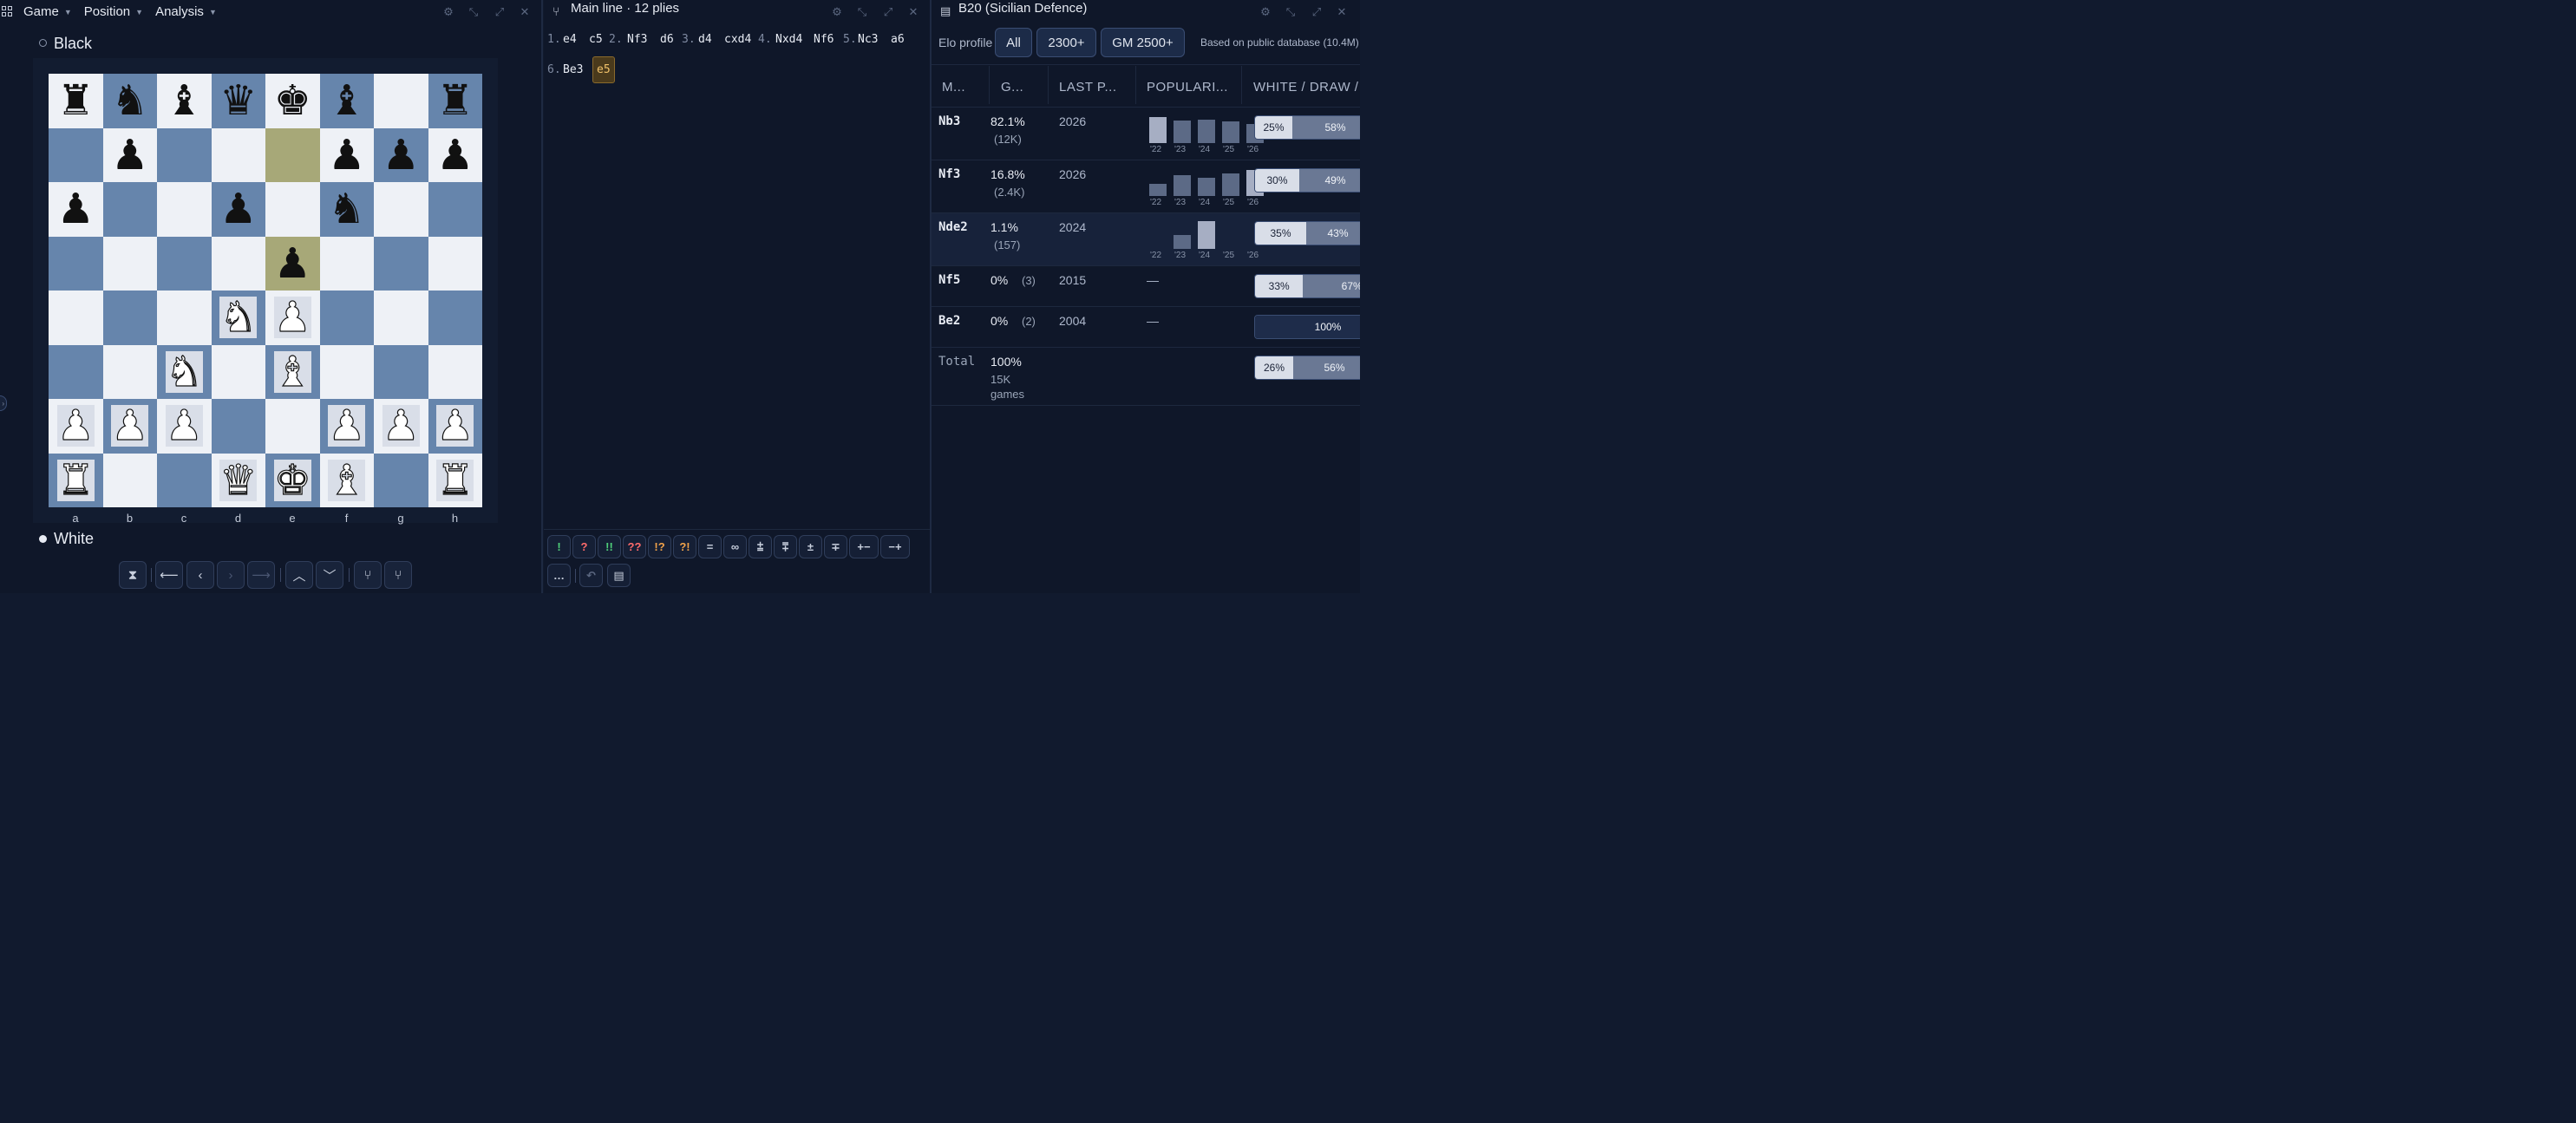 This screenshot has height=1123, width=2576. Describe the element at coordinates (238, 318) in the screenshot. I see `square-d4: ♞` at that location.